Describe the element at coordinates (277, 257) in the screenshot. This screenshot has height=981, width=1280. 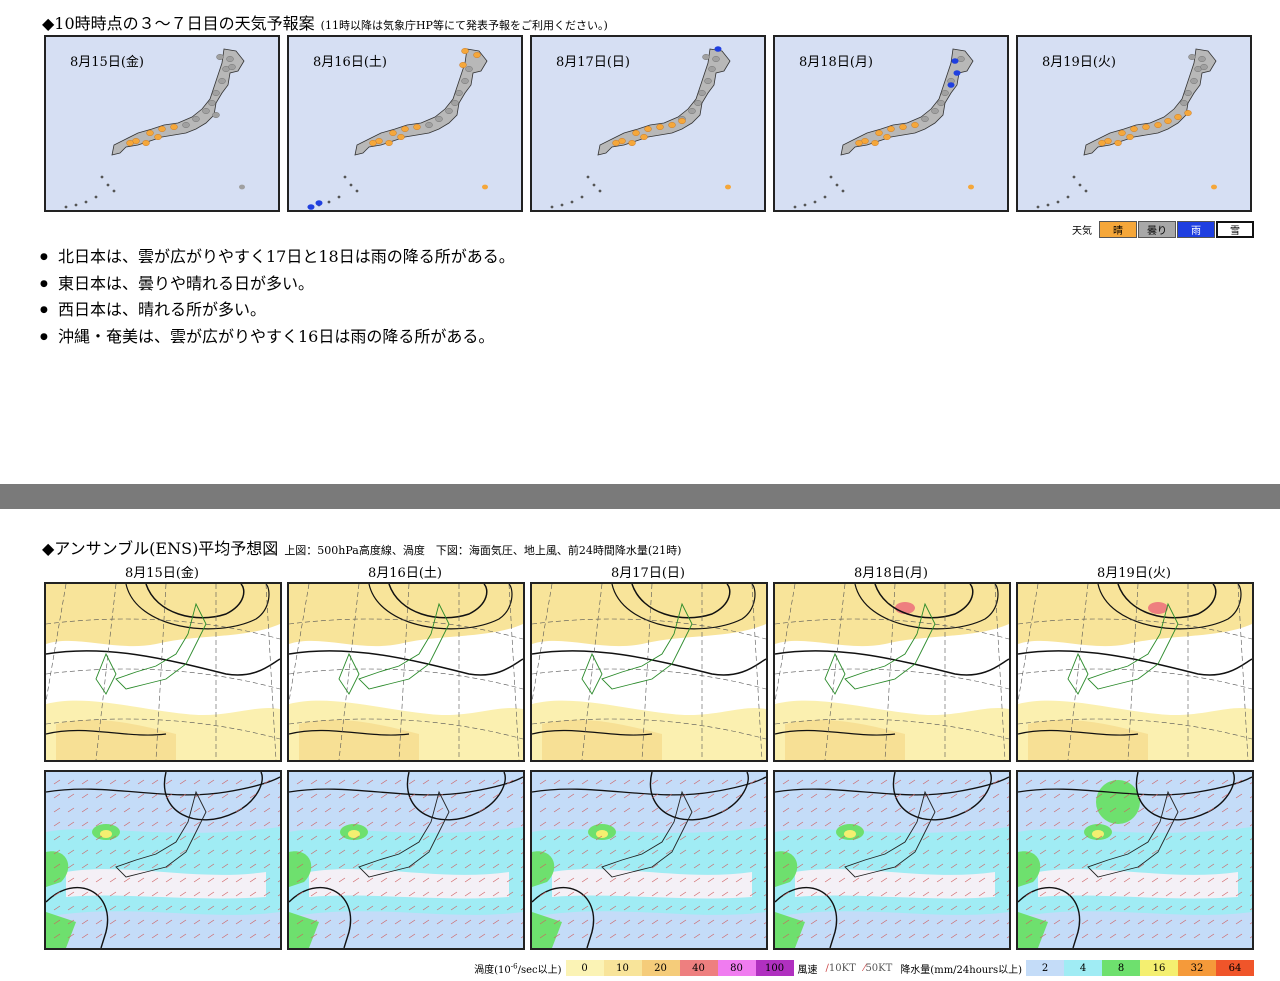
I see `summary-item: 北日本は、雲が広がりやすく17日と18日は雨の降る所がある。` at that location.